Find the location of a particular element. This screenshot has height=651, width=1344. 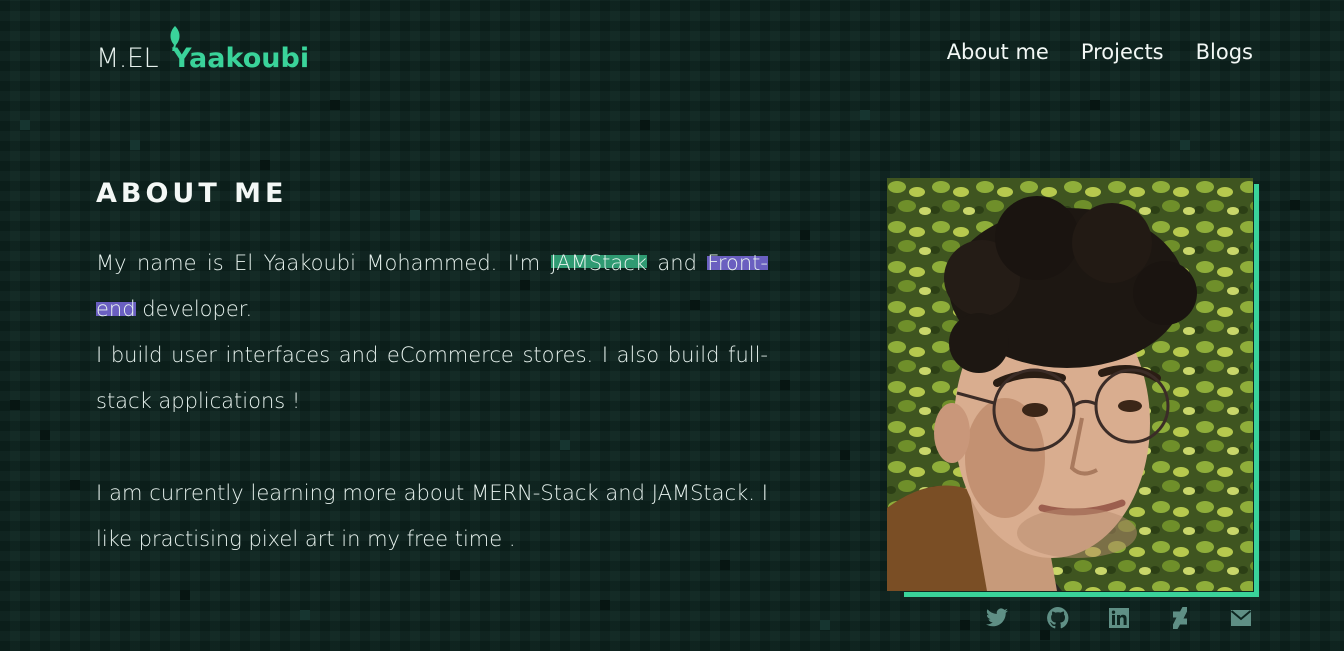

intro-text: My name is El Yaakoubi Mohammed. I'm is located at coordinates (323, 263).